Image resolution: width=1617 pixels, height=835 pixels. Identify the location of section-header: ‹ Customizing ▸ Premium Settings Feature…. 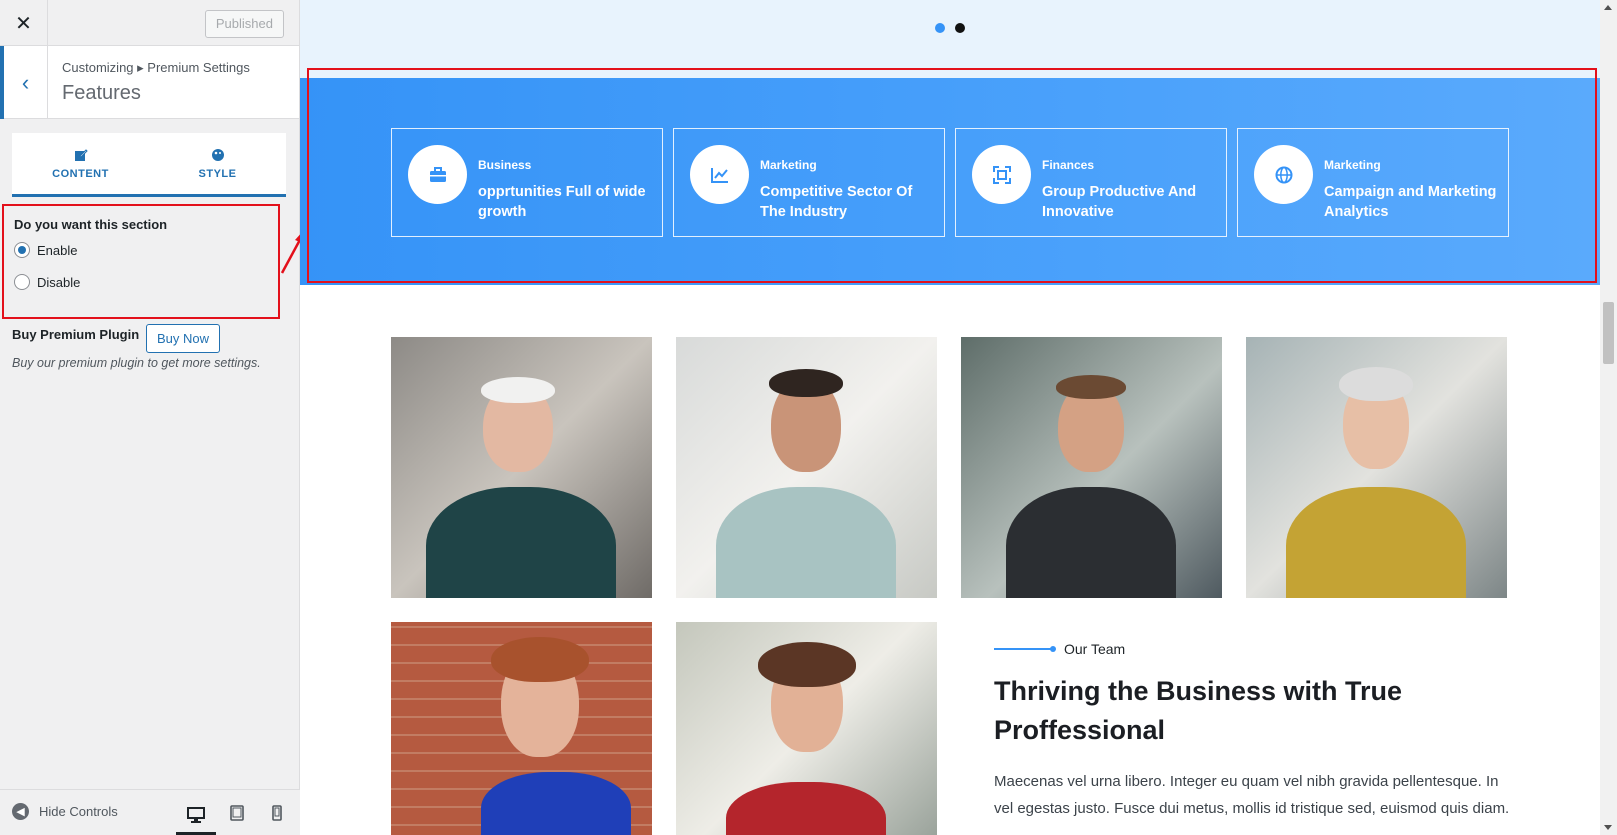
(149, 82).